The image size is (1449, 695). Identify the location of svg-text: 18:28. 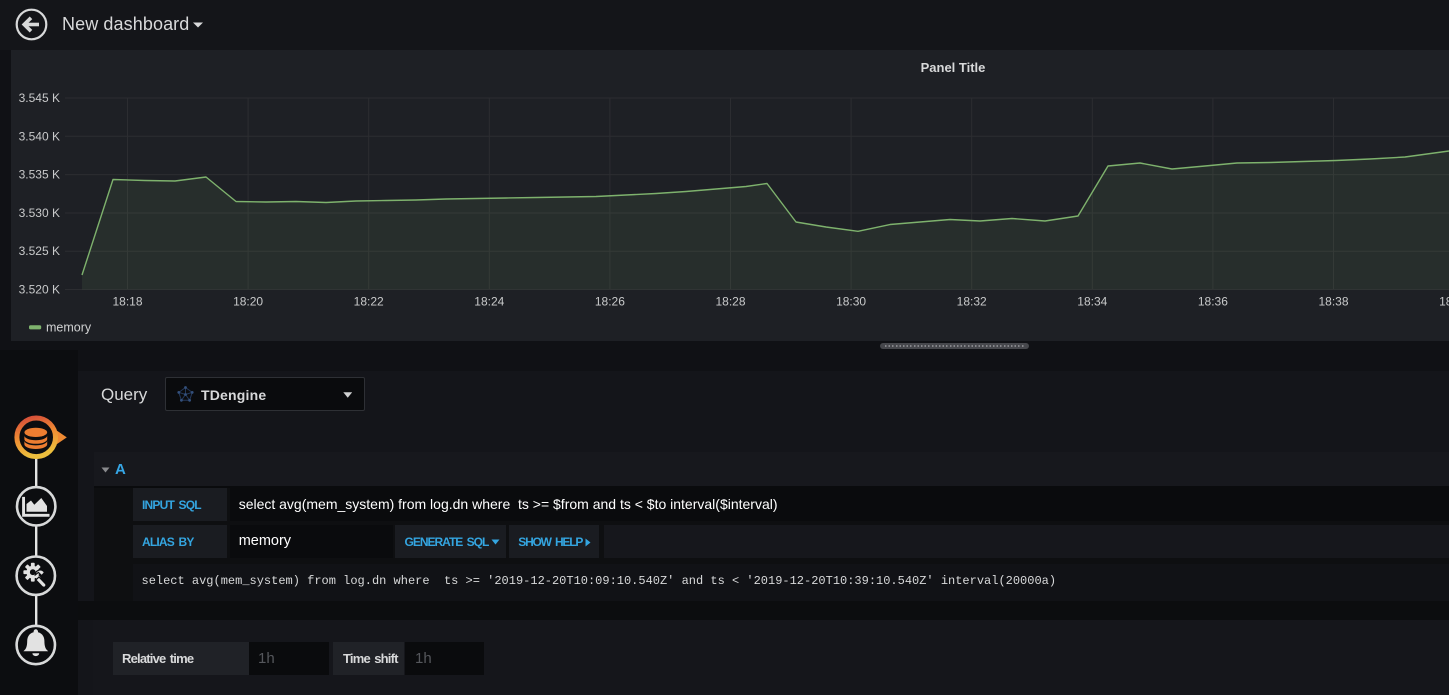
(730, 302).